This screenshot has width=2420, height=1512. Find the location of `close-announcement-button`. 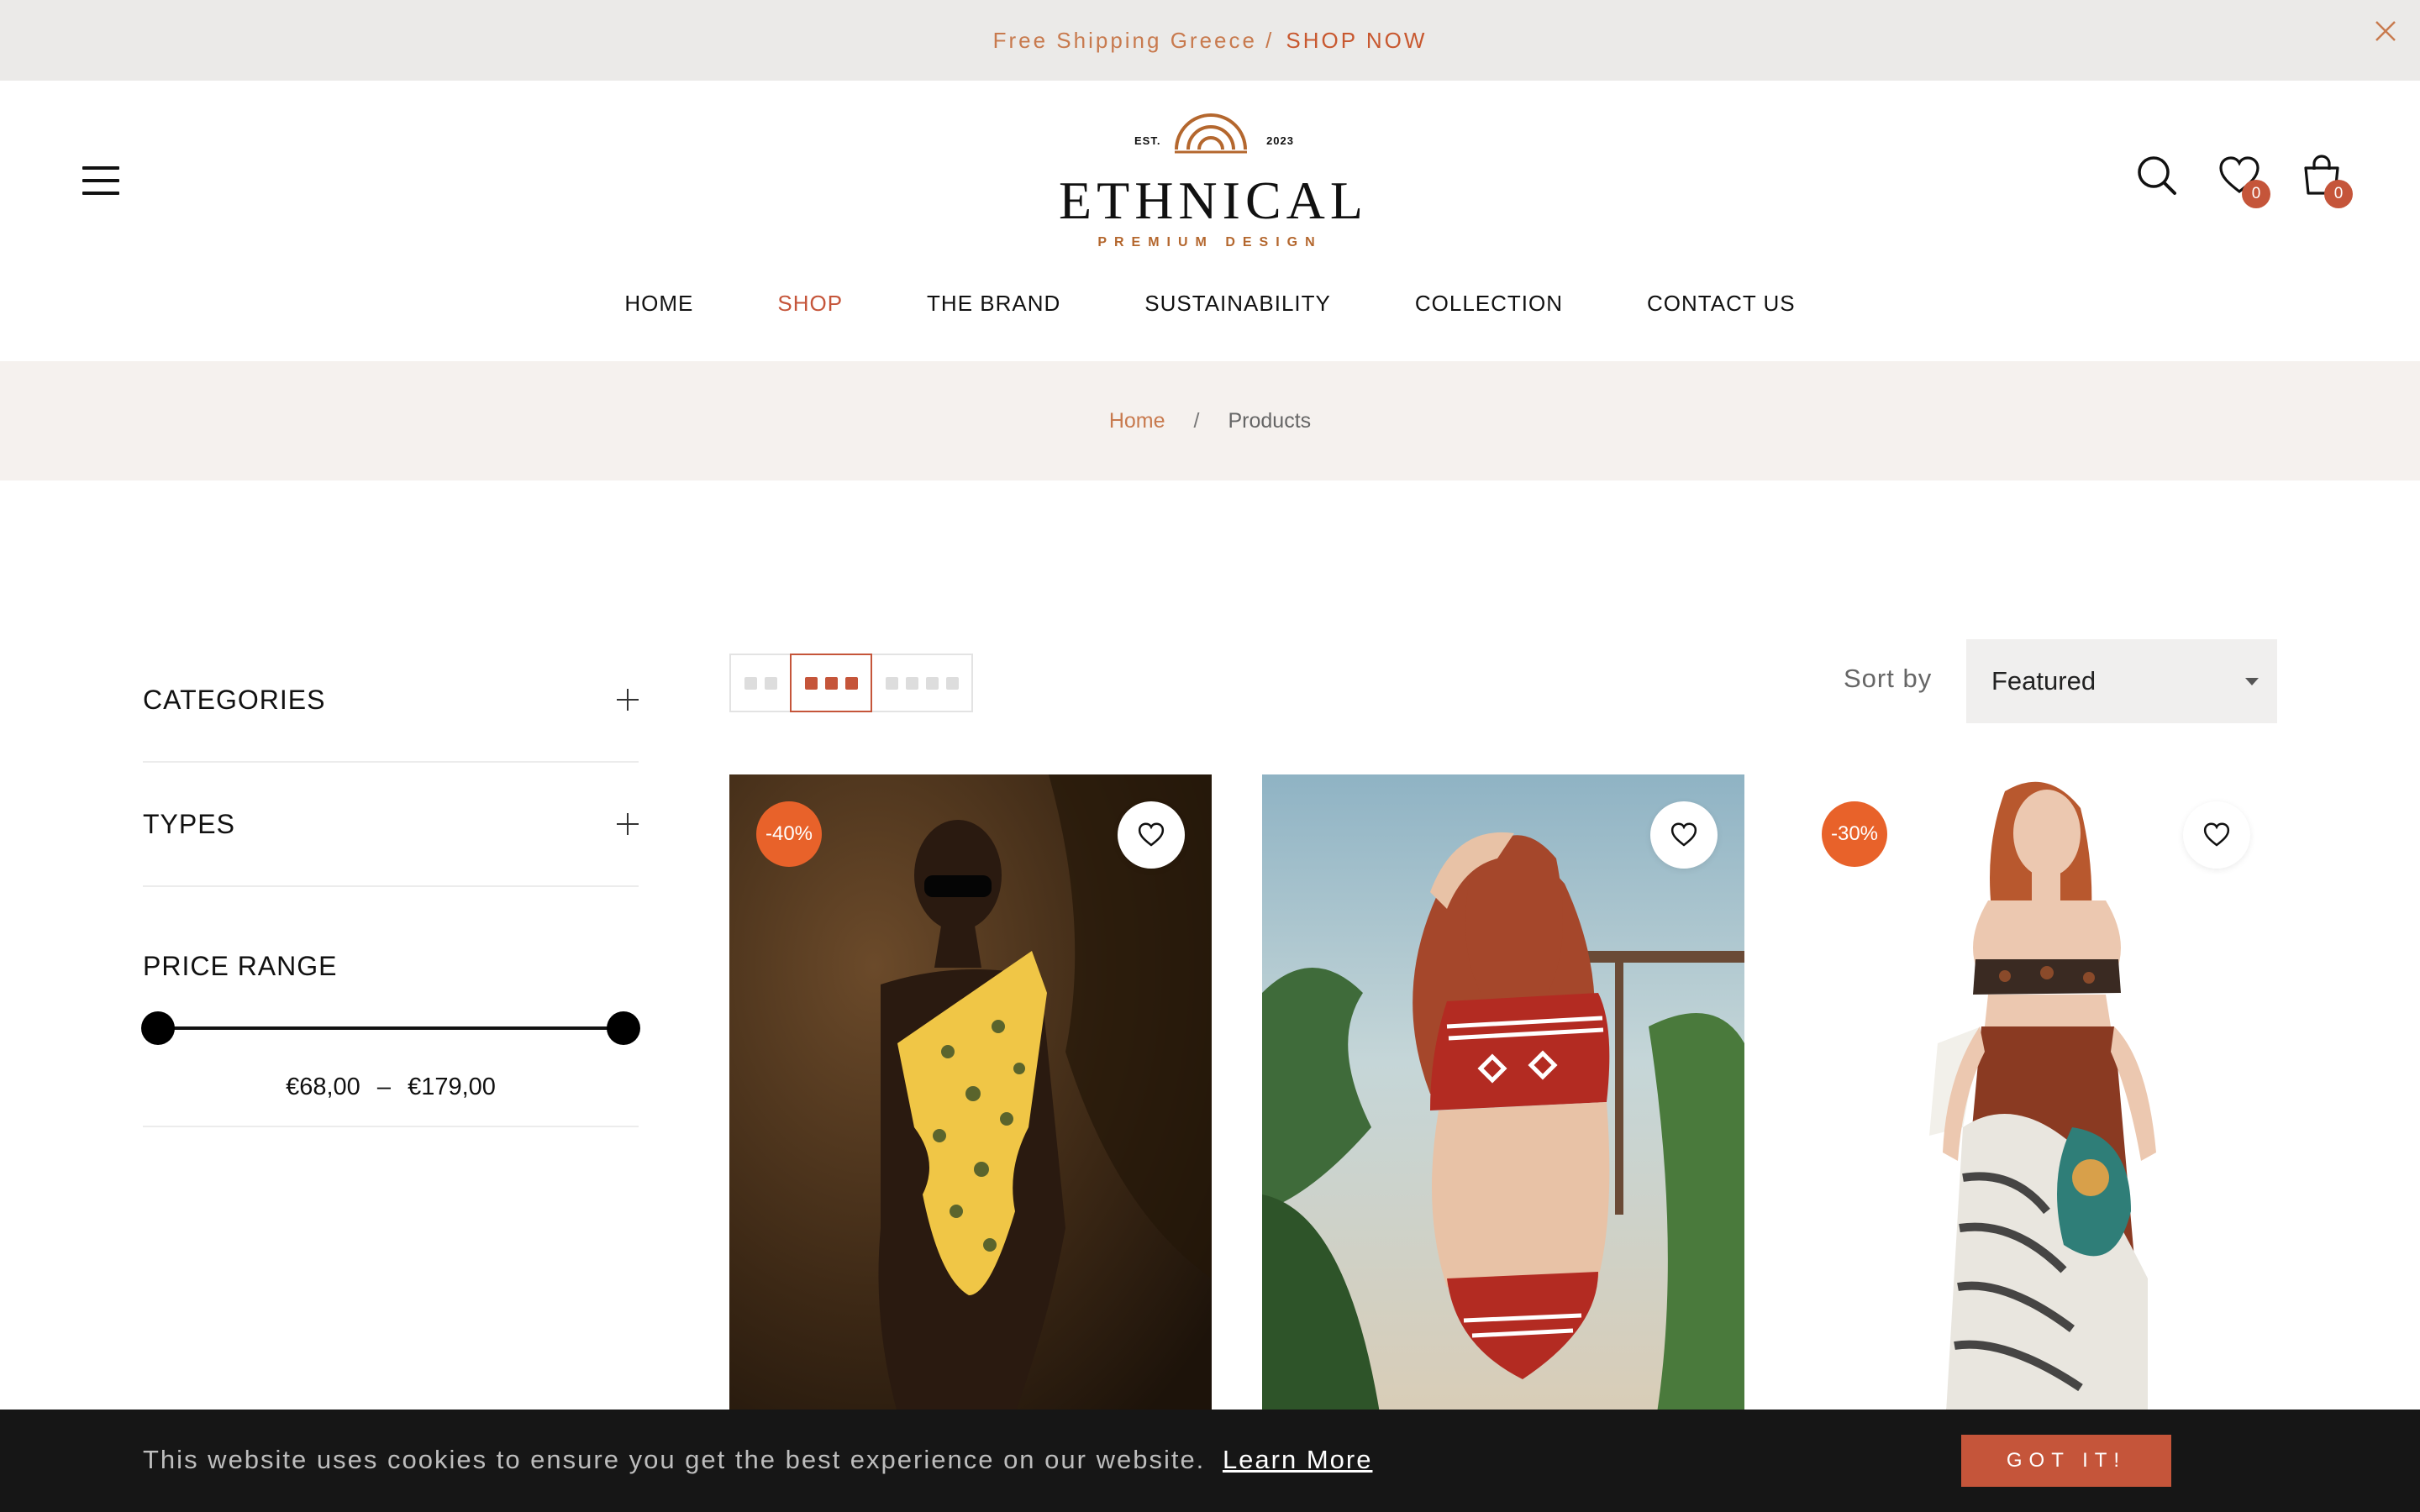

close-announcement-button is located at coordinates (2386, 31).